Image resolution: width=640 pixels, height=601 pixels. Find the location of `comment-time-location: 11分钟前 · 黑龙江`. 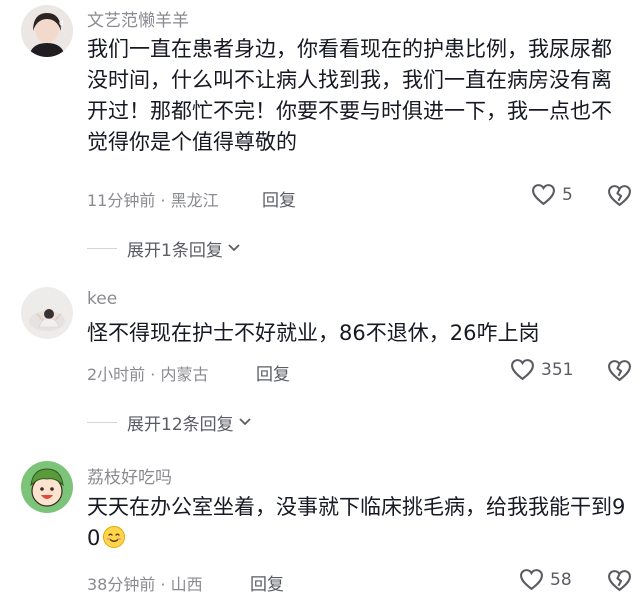

comment-time-location: 11分钟前 · 黑龙江 is located at coordinates (153, 200).